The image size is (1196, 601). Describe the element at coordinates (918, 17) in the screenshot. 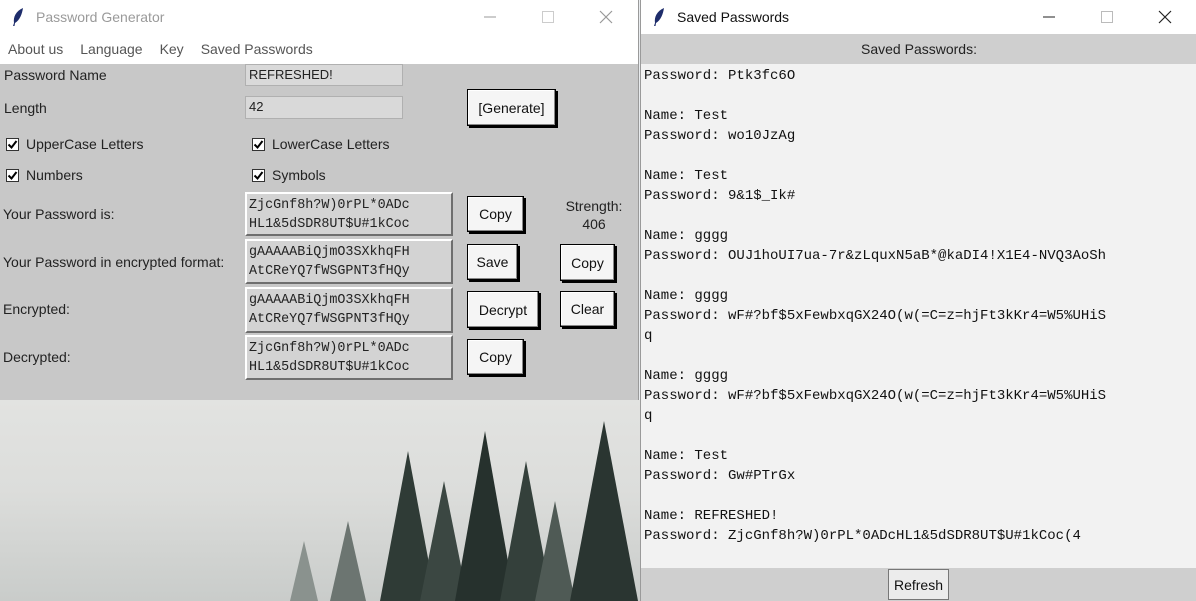

I see `titlebar: Saved Passwords` at that location.